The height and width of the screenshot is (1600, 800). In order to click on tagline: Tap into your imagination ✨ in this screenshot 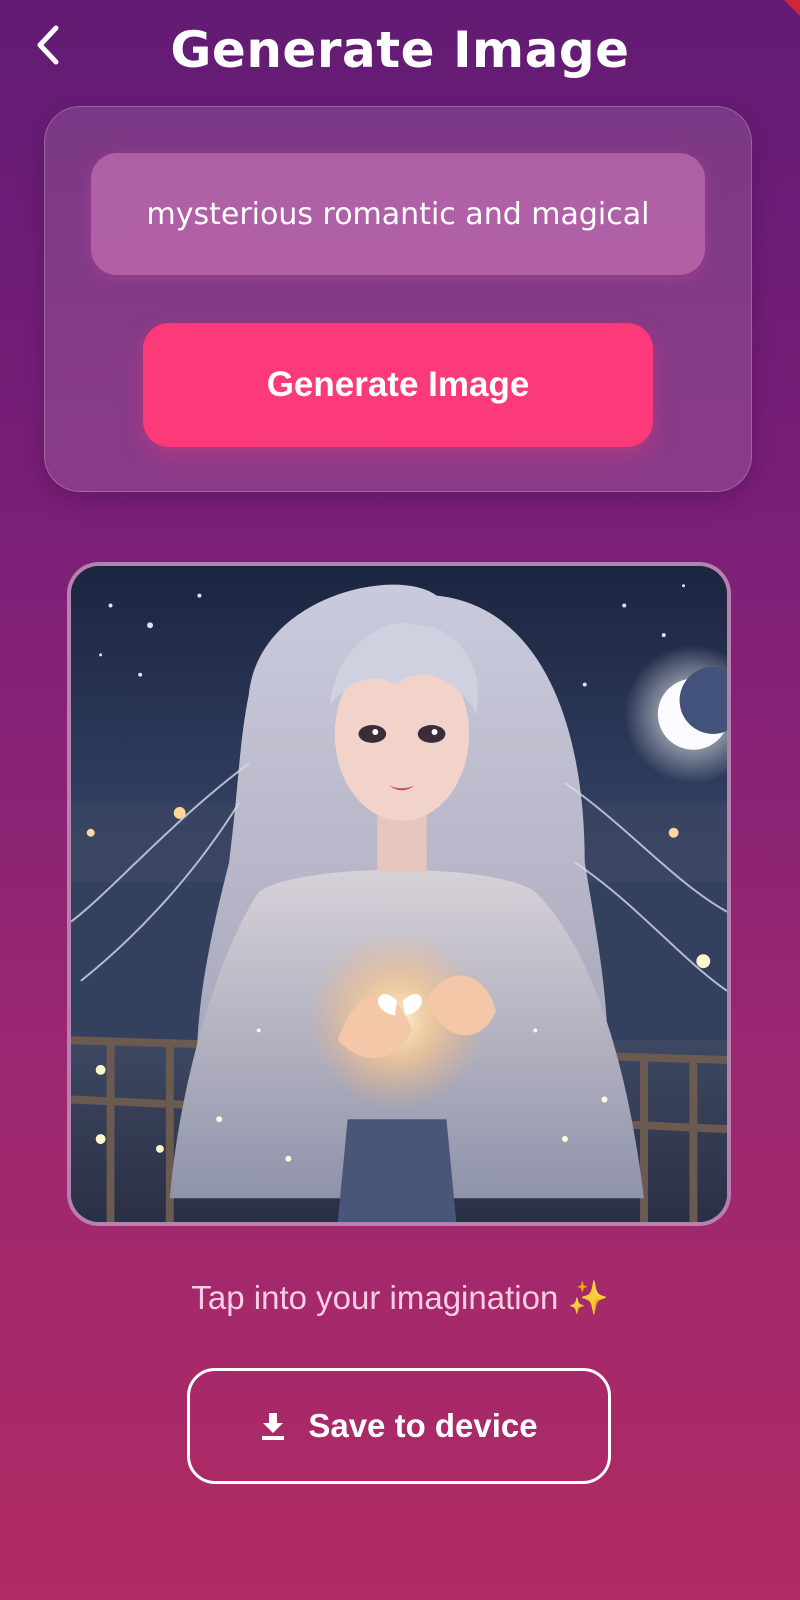, I will do `click(400, 1297)`.